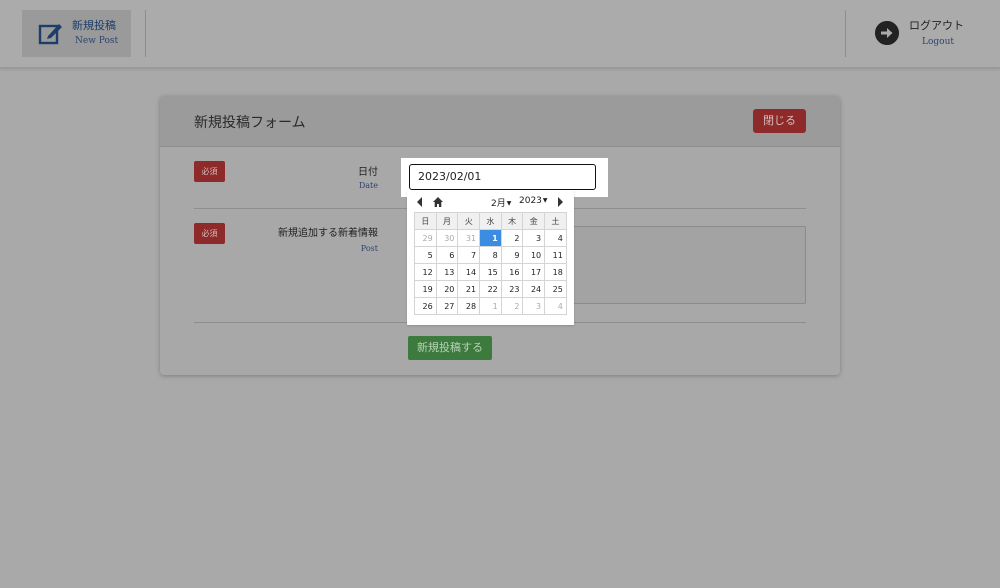 This screenshot has width=1000, height=588. I want to click on calendar-day: 19, so click(425, 289).